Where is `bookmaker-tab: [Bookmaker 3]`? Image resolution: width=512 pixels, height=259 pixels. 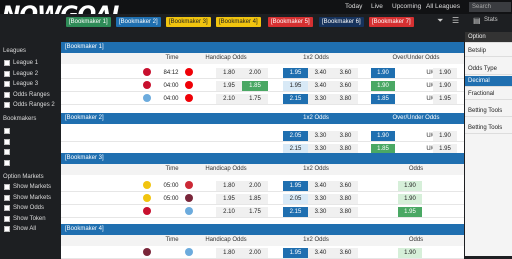 bookmaker-tab: [Bookmaker 3] is located at coordinates (188, 22).